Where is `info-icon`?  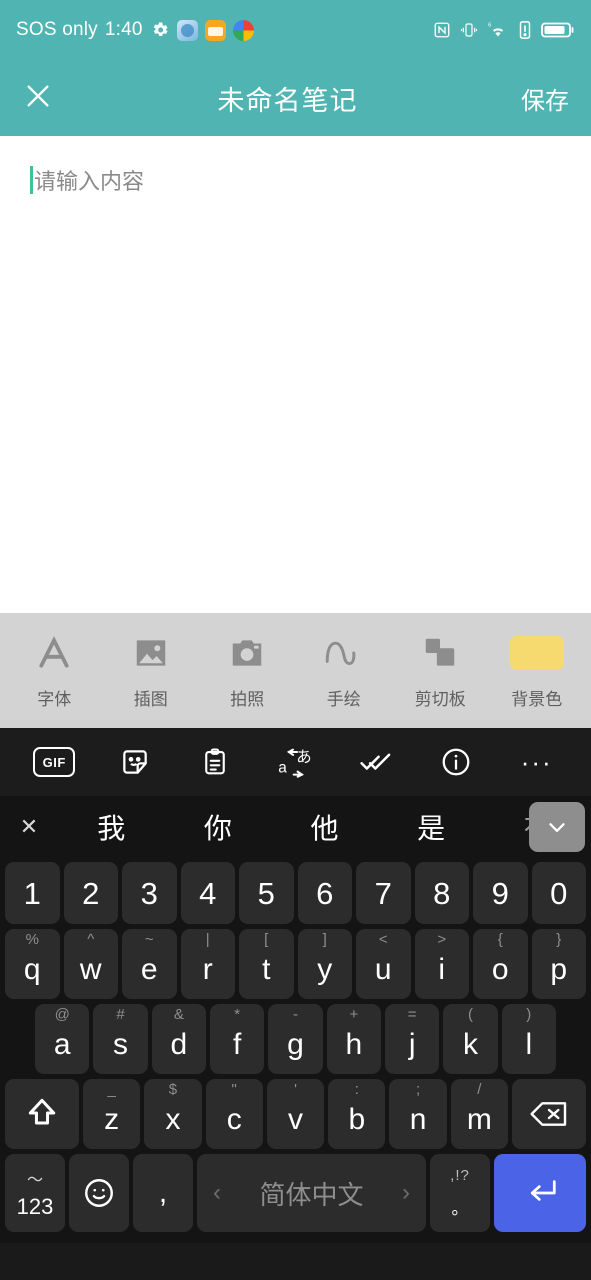 info-icon is located at coordinates (456, 762).